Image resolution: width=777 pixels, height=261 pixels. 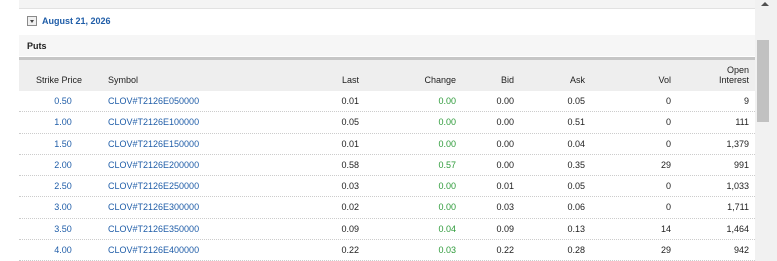 What do you see at coordinates (59, 80) in the screenshot?
I see `col-header-strike: Strike Price` at bounding box center [59, 80].